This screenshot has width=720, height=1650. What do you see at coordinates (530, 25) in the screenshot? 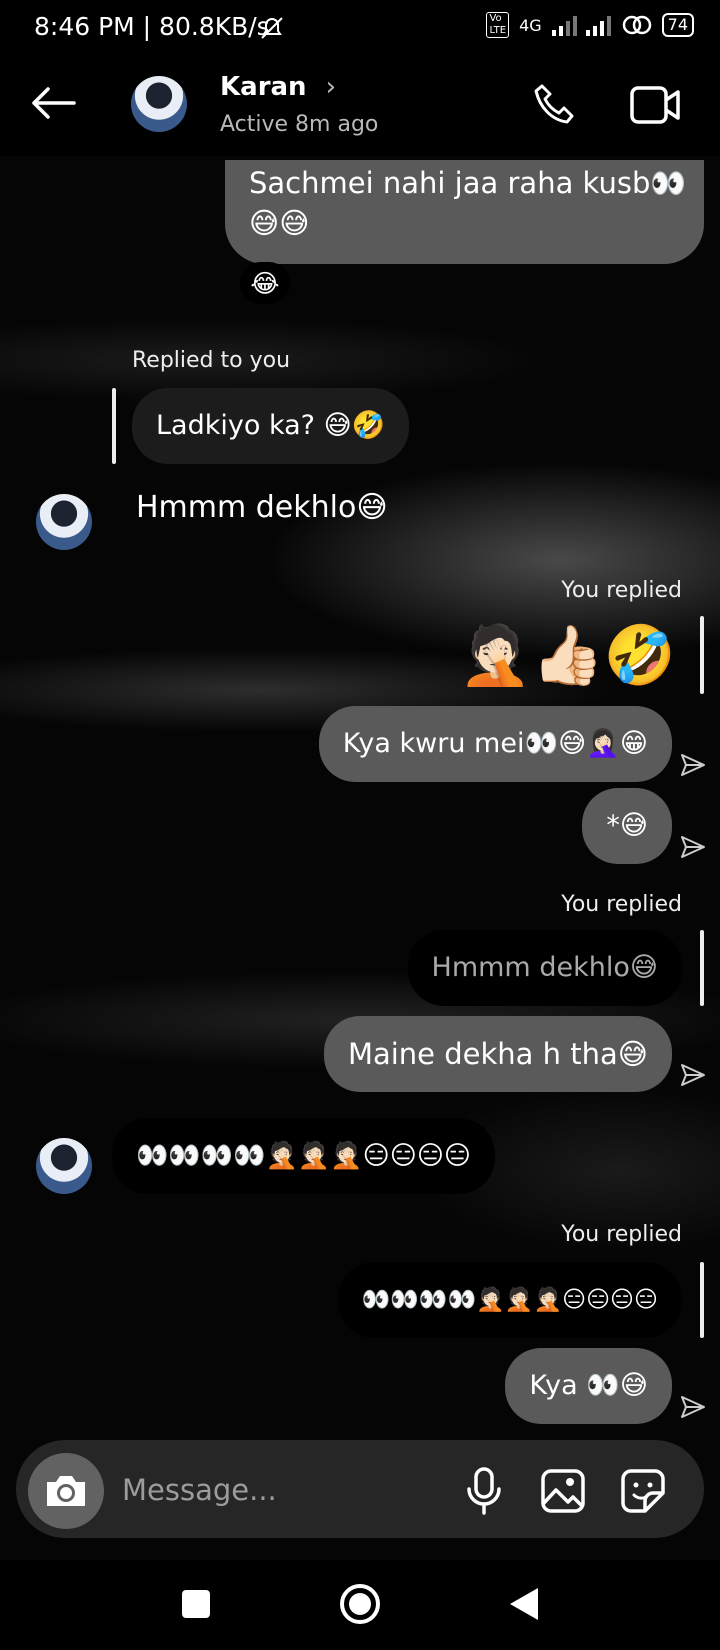
I see `network-type: 4G` at bounding box center [530, 25].